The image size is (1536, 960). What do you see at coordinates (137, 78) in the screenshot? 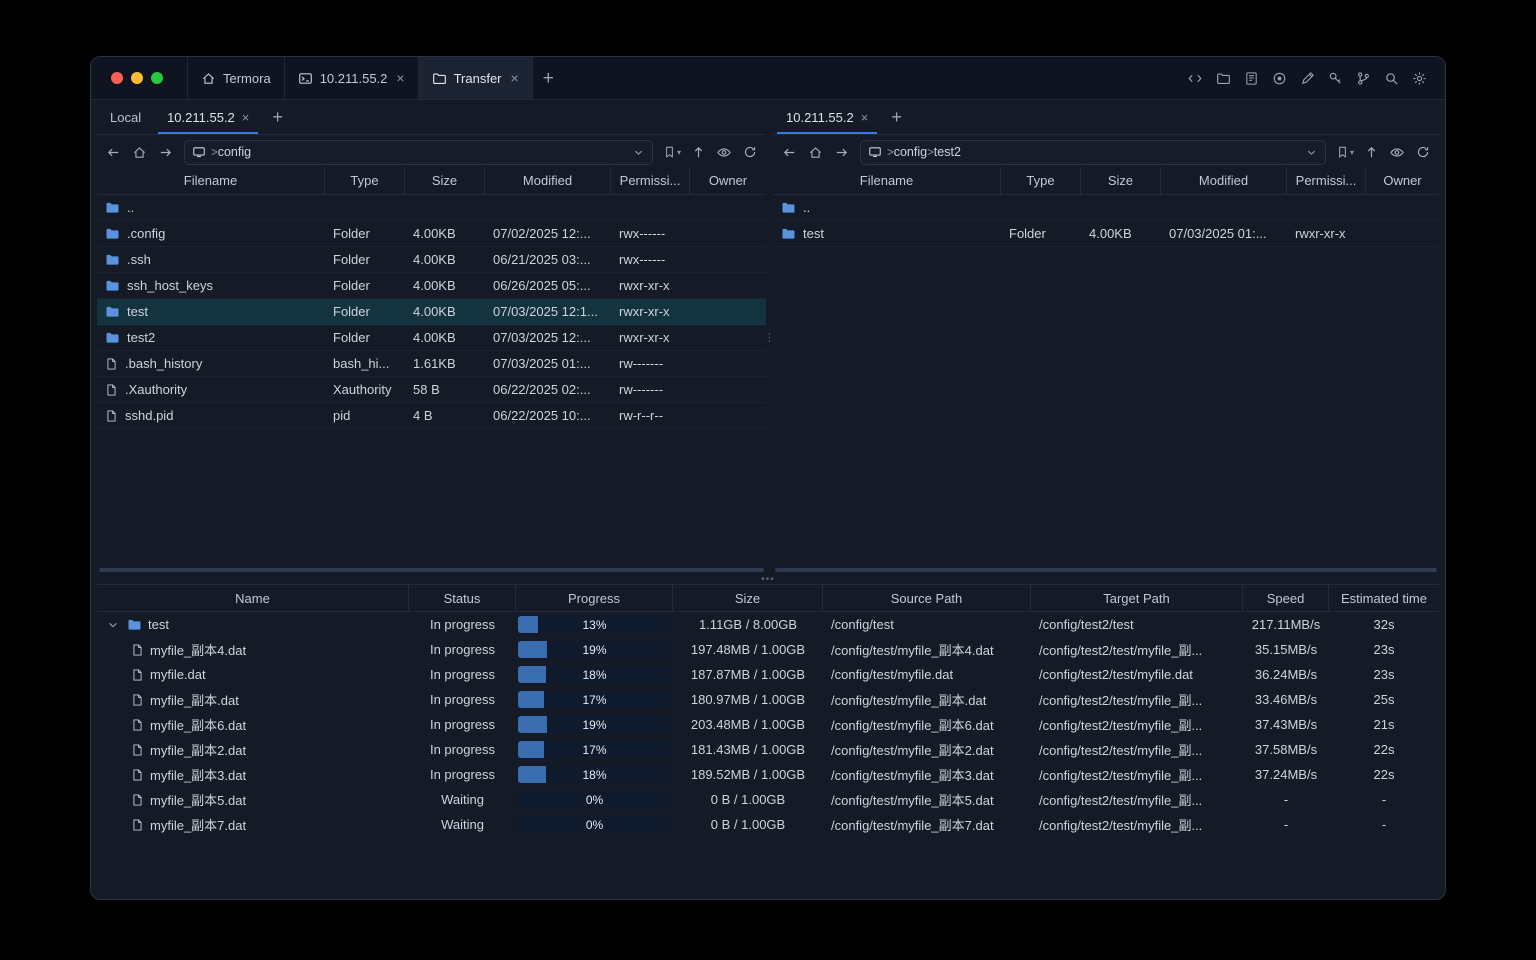
I see `minimize-window-button` at bounding box center [137, 78].